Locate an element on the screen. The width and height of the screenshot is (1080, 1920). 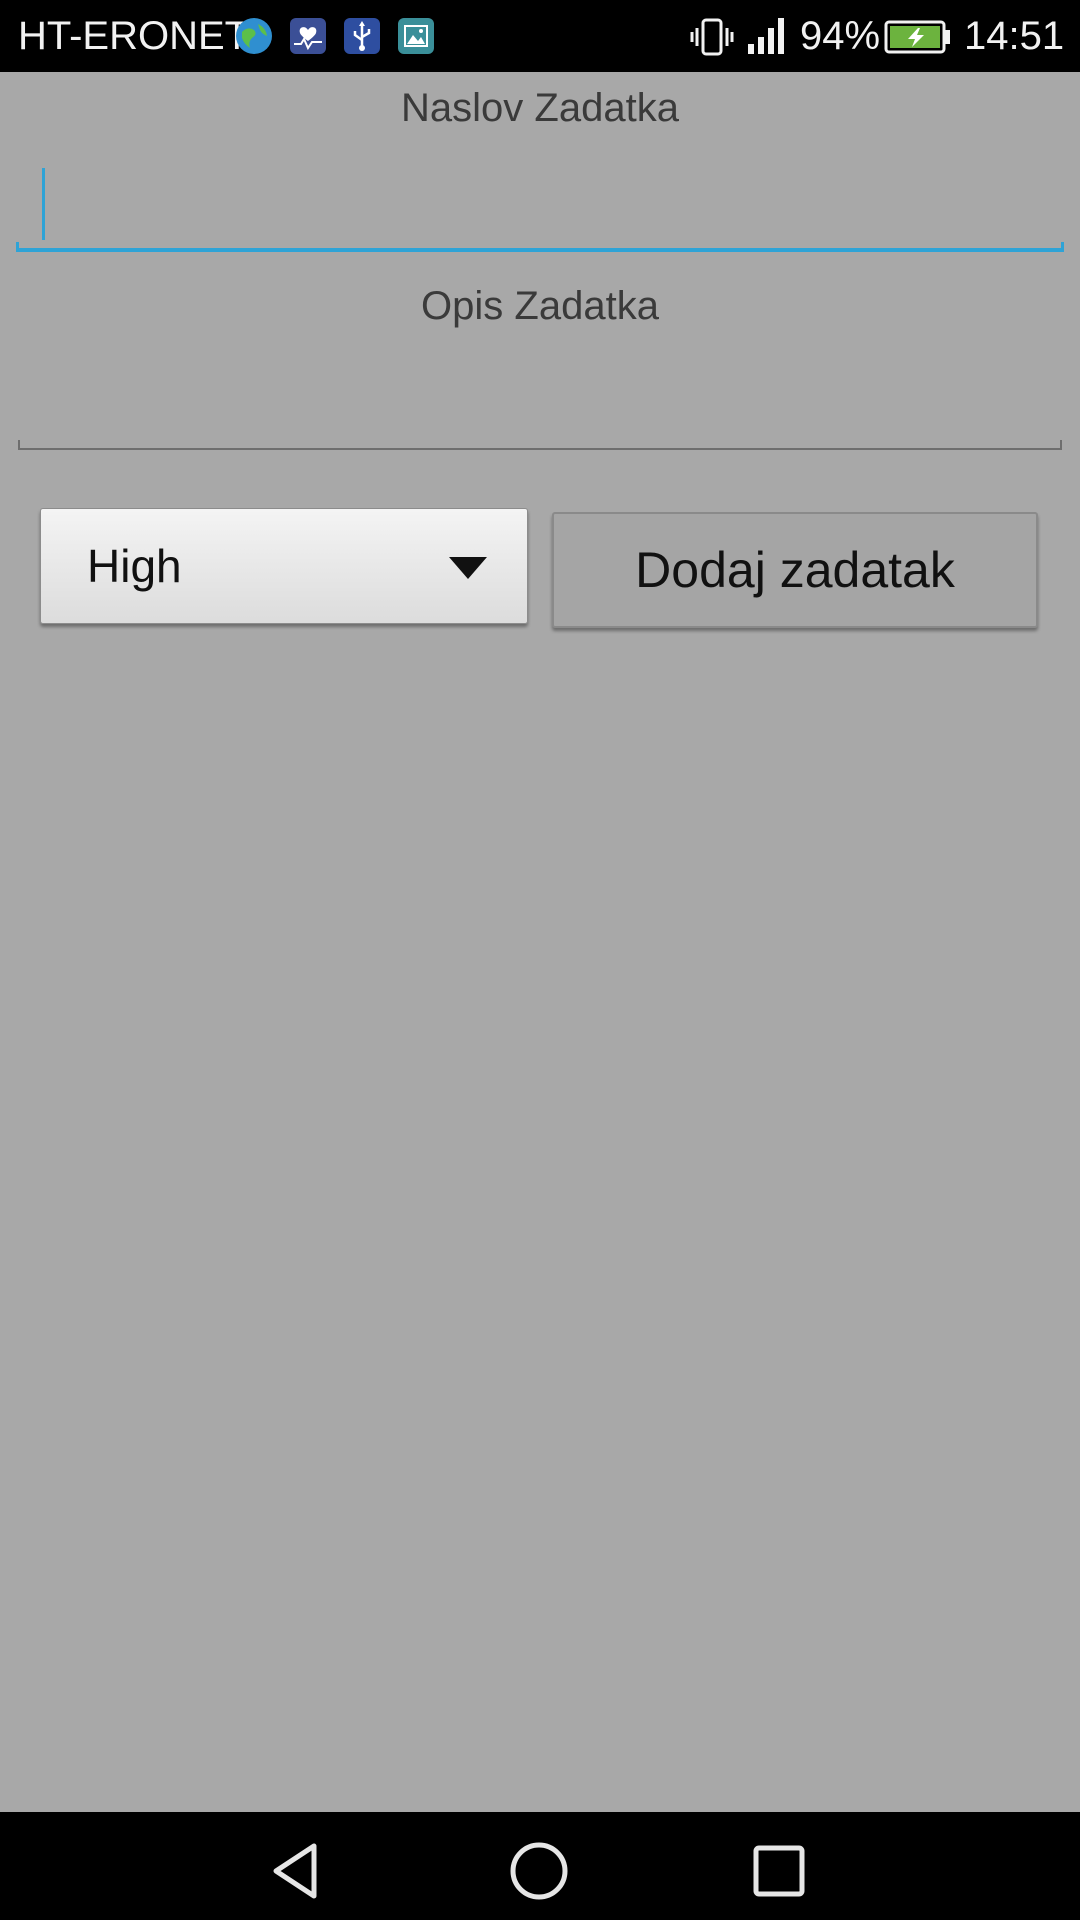
back-icon is located at coordinates (299, 1871).